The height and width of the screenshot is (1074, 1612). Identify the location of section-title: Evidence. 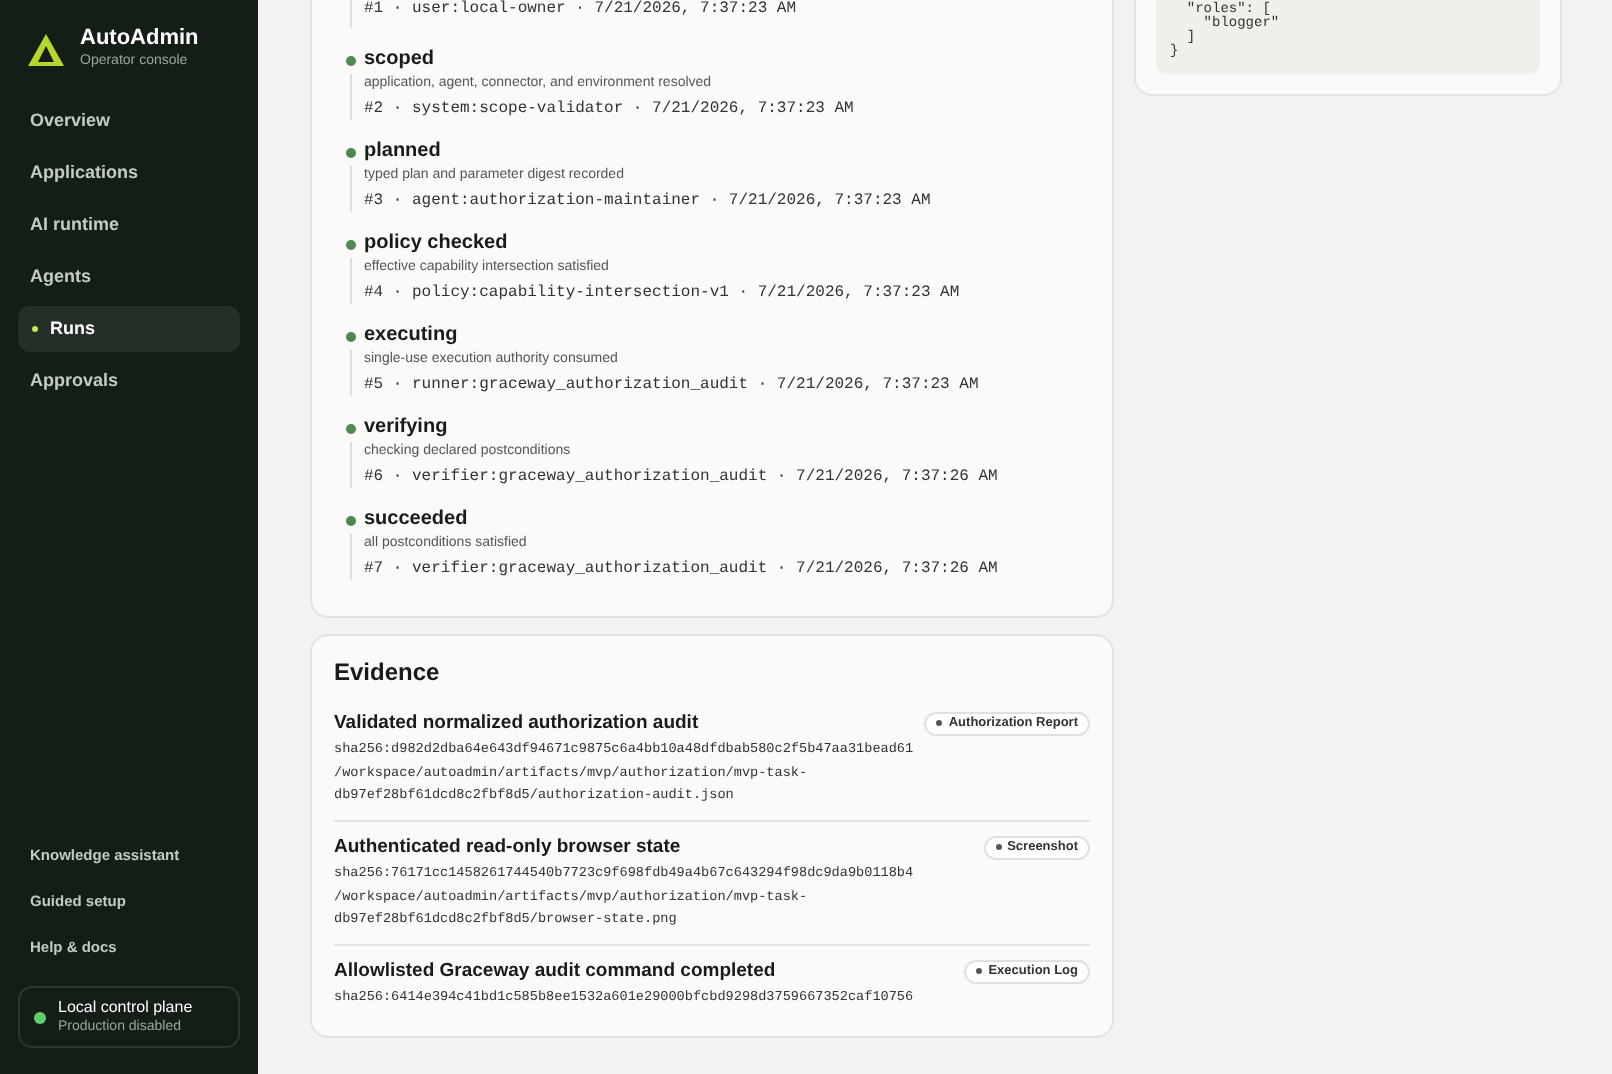
(388, 672).